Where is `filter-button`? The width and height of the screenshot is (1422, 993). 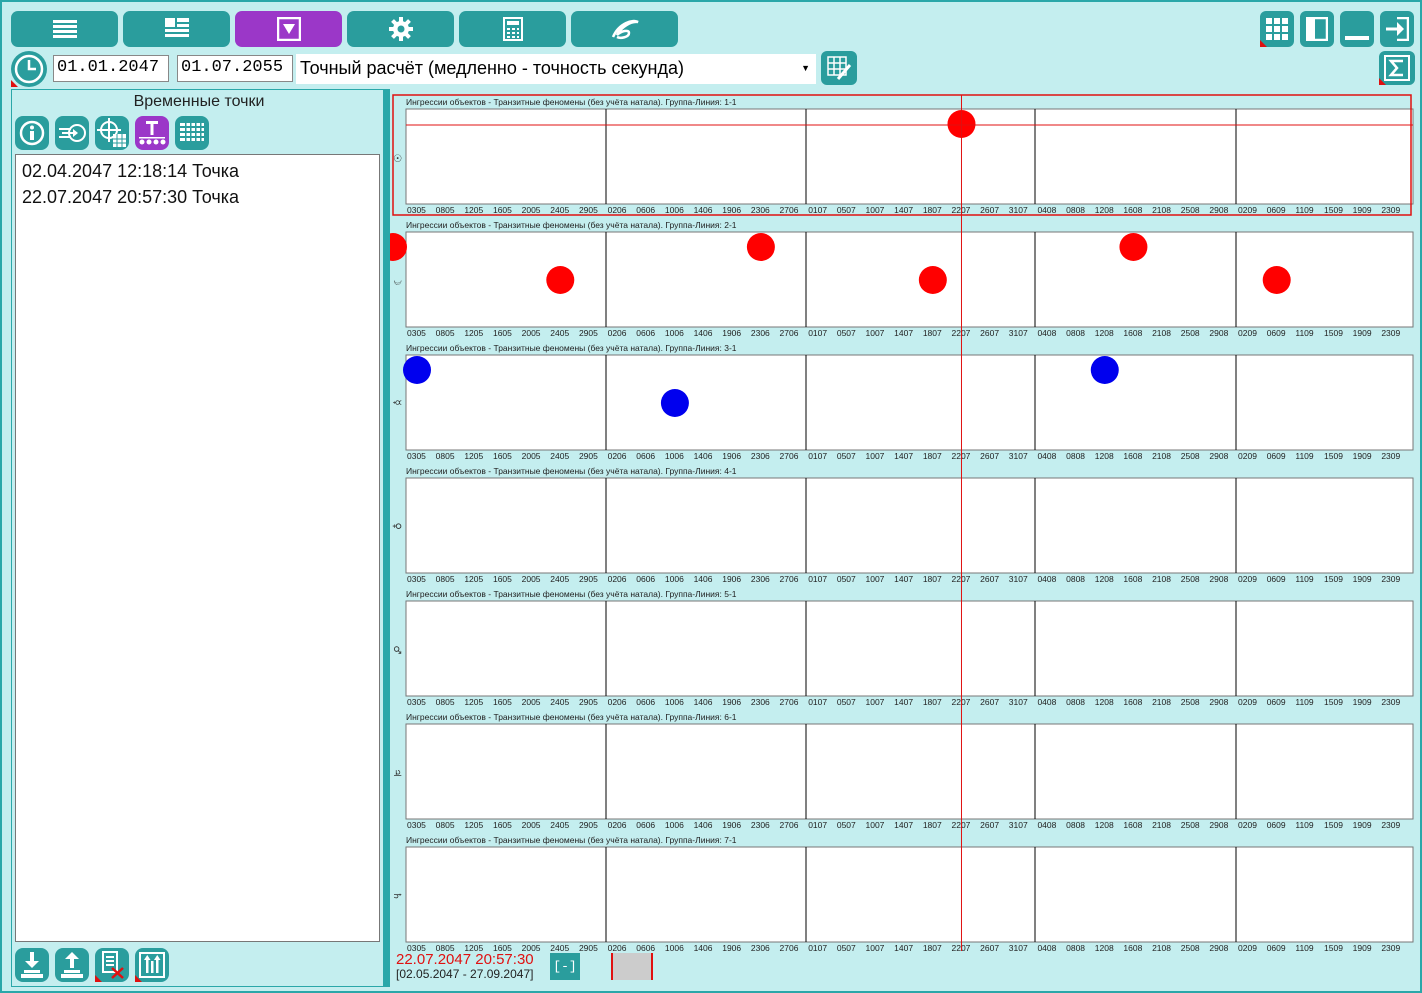
filter-button is located at coordinates (288, 29).